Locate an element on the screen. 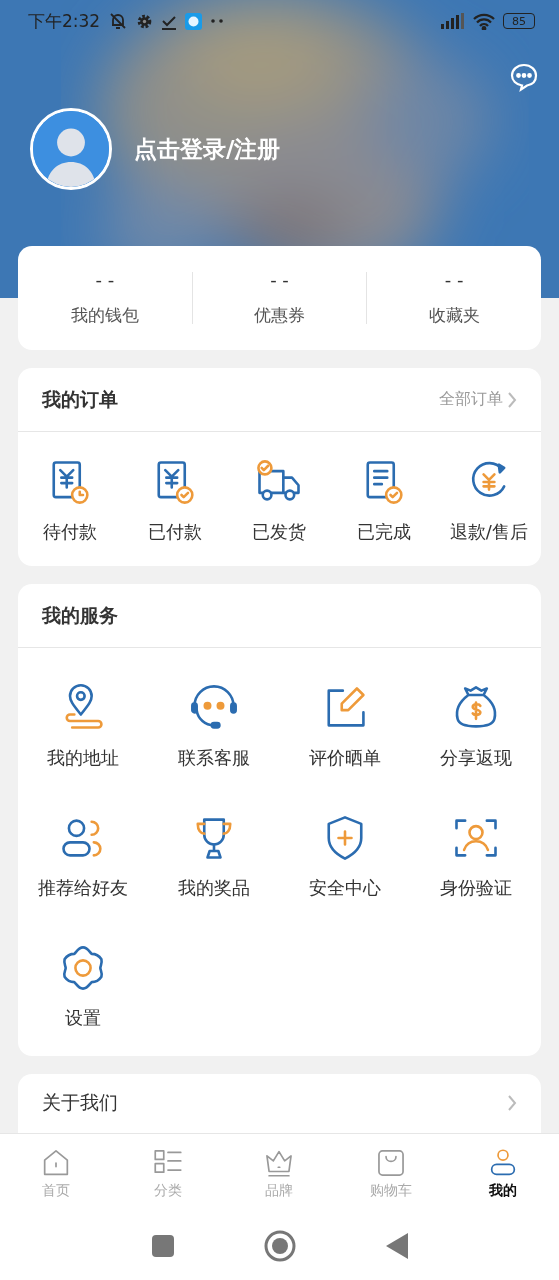 The image size is (559, 1280). service-item: 设置 is located at coordinates (83, 986).